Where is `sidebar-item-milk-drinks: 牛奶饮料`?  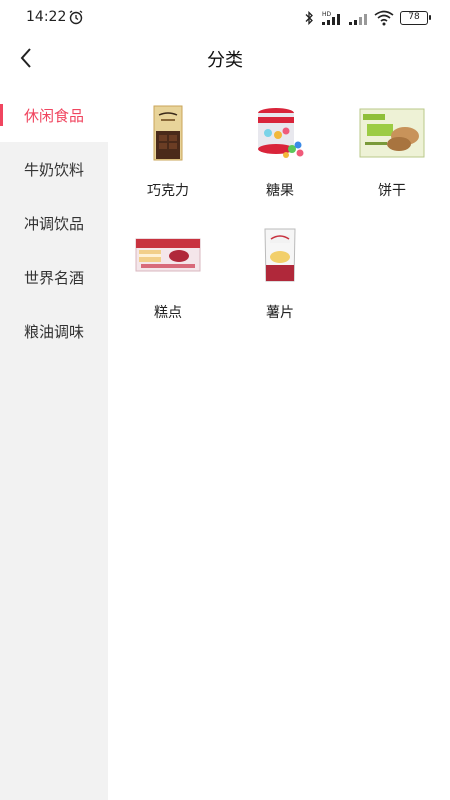
sidebar-item-milk-drinks: 牛奶饮料 is located at coordinates (54, 169).